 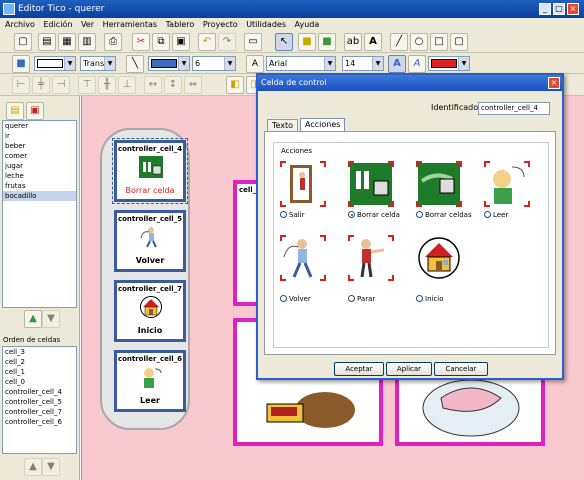 I want to click on read-icon, so click(x=507, y=184).